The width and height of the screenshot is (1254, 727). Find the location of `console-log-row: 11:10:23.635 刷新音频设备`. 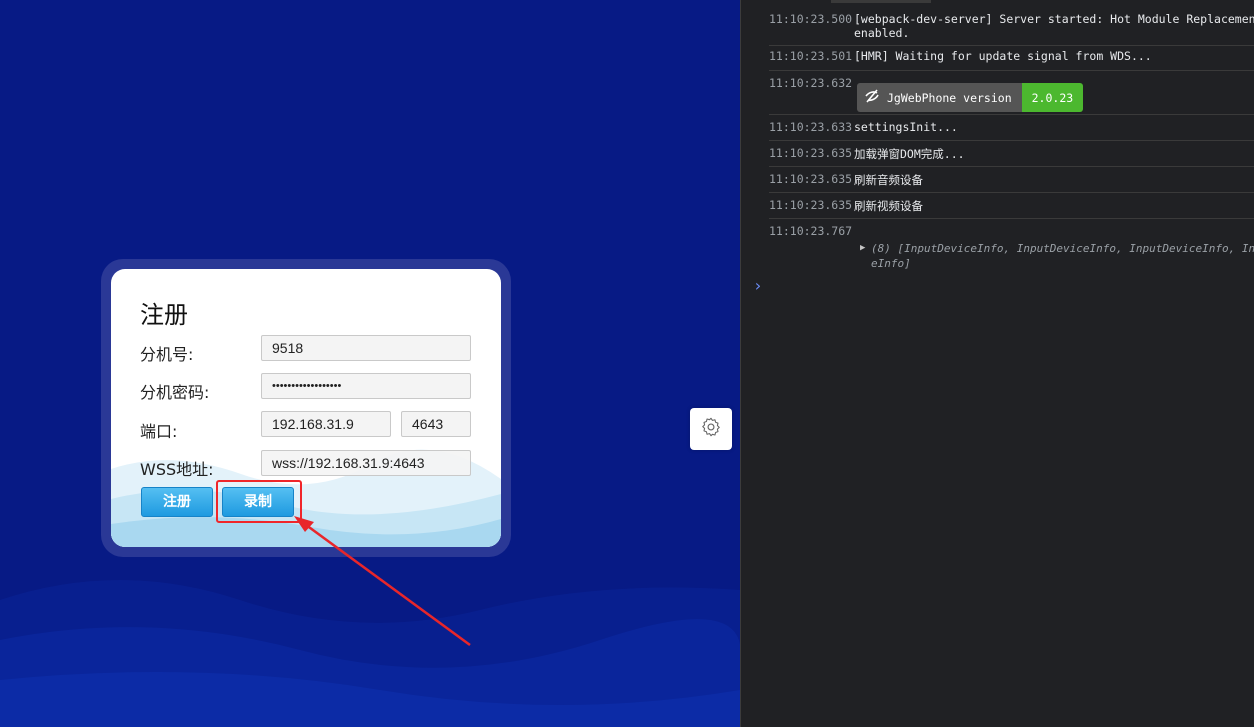

console-log-row: 11:10:23.635 刷新音频设备 is located at coordinates (1011, 182).